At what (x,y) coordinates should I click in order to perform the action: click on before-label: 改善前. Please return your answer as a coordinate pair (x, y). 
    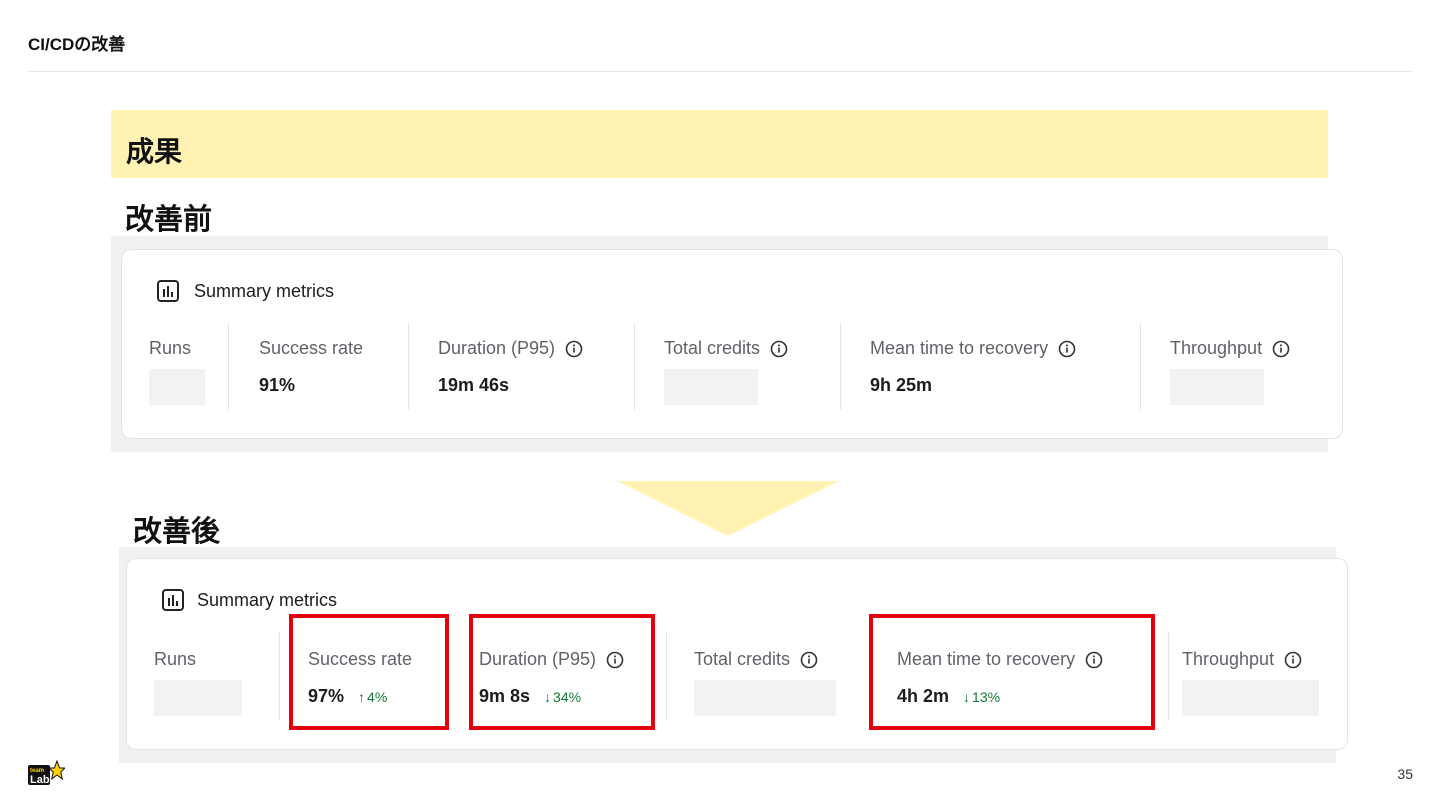
    Looking at the image, I should click on (169, 220).